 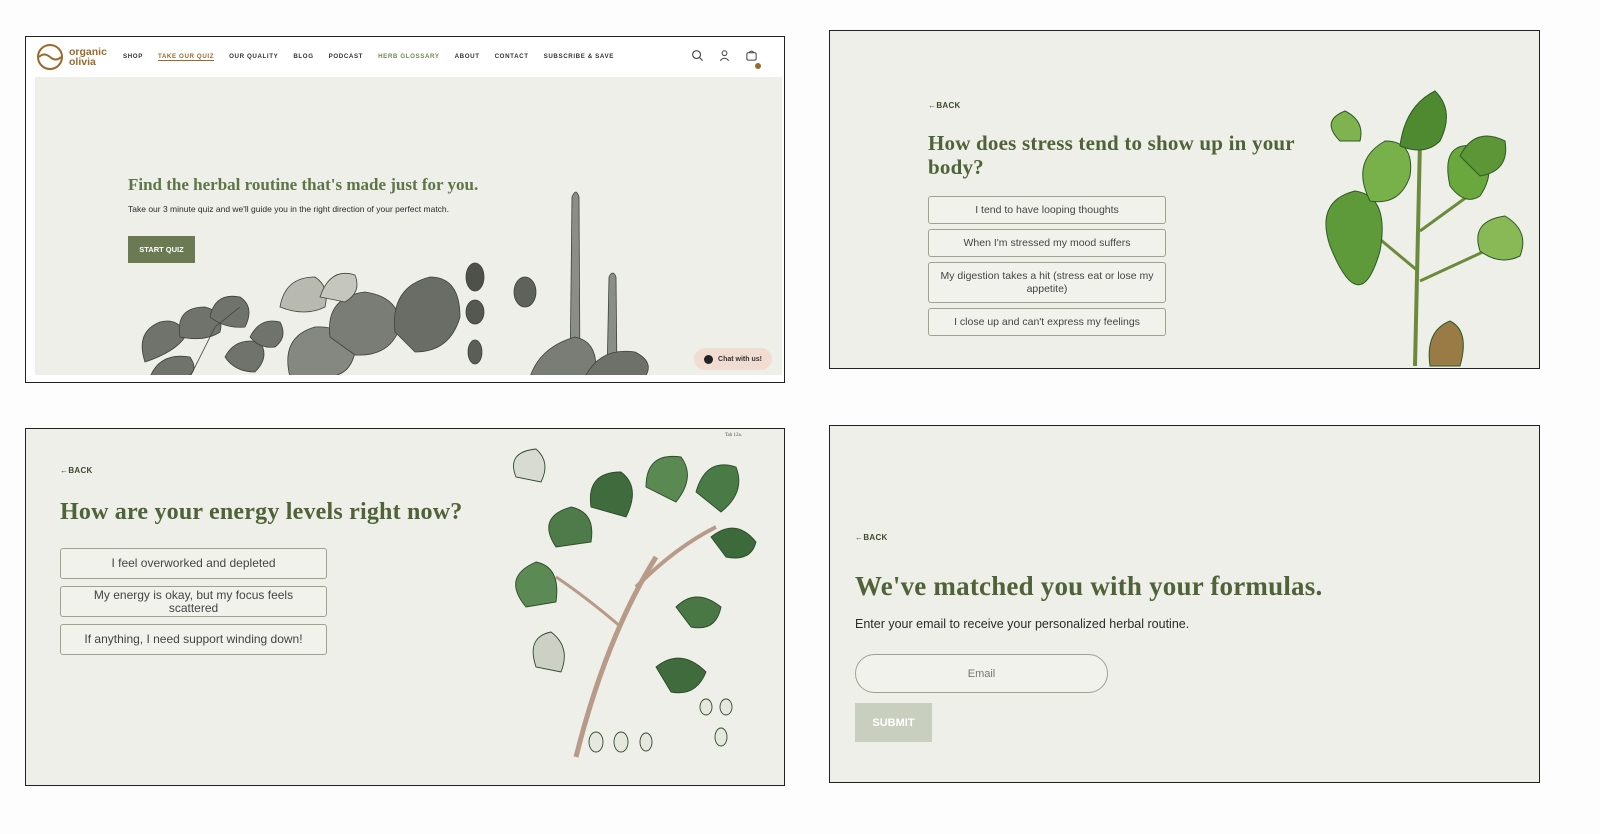 I want to click on nav-take-our-quiz: TAKE OUR QUIZ, so click(x=186, y=56).